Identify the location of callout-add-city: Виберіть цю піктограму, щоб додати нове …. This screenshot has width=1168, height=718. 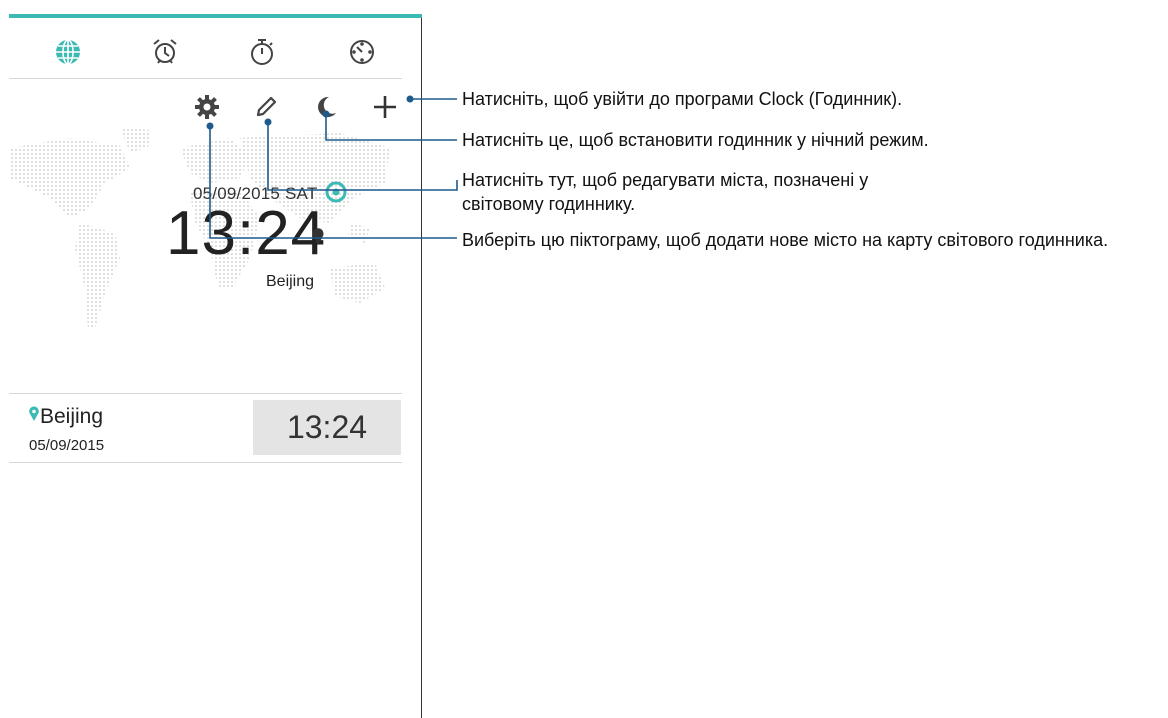
(785, 240).